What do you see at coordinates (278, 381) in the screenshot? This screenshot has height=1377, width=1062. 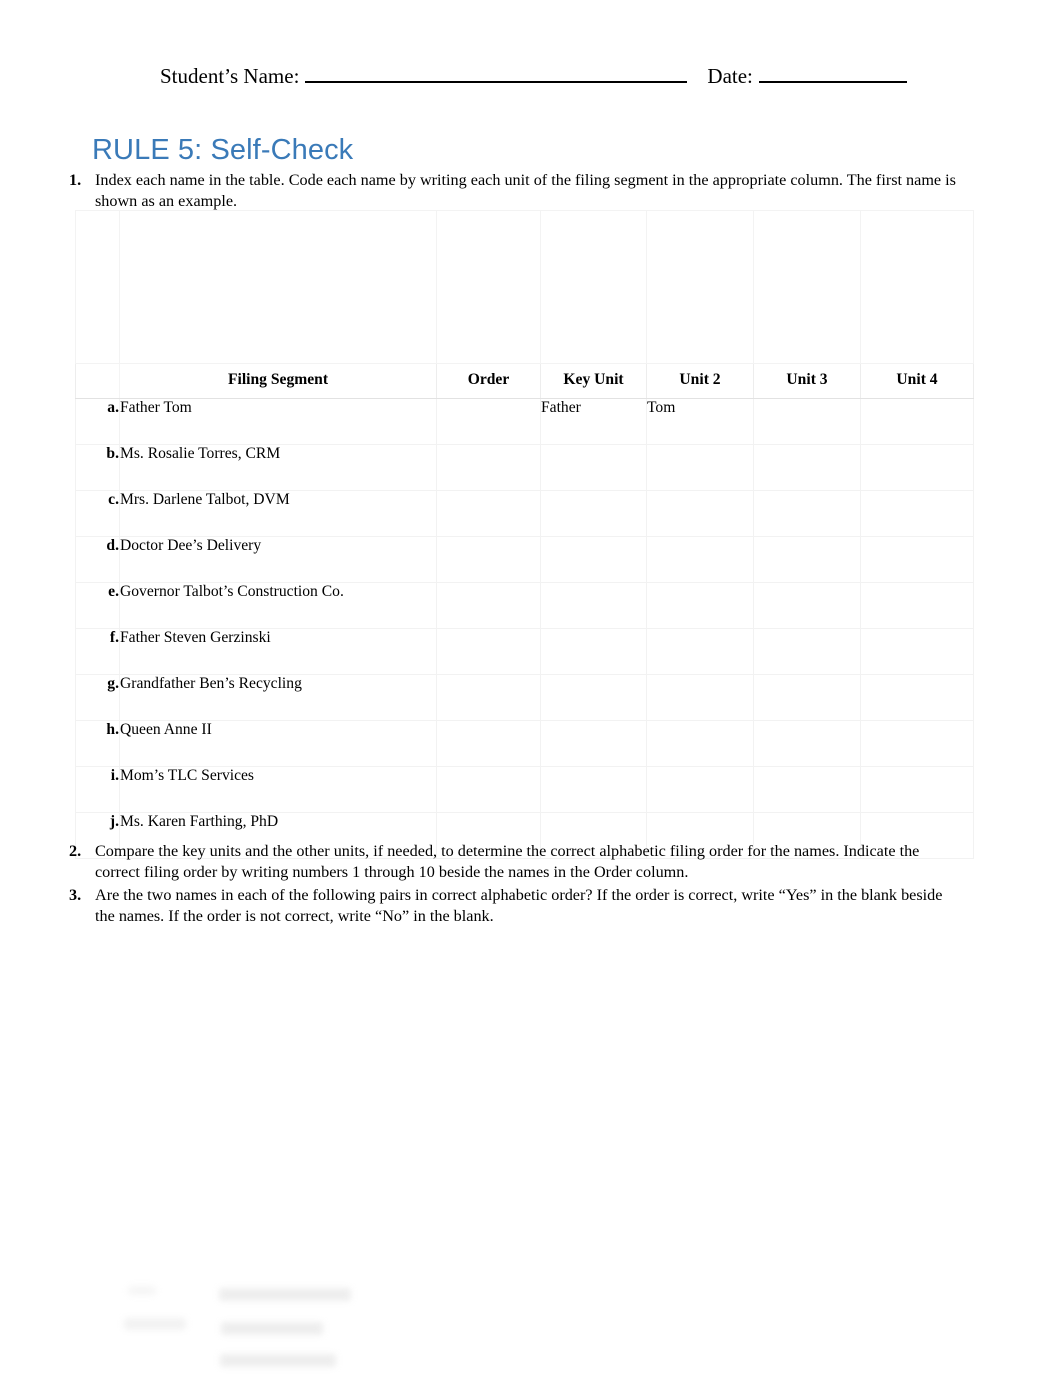 I see `column-header-filing-segment: Filing Segment` at bounding box center [278, 381].